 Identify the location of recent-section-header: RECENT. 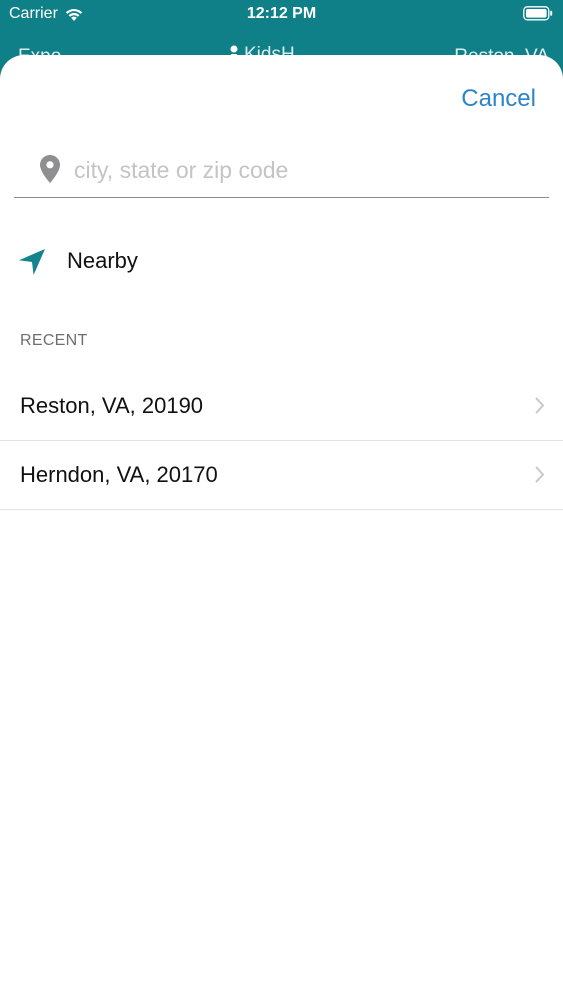
(54, 340).